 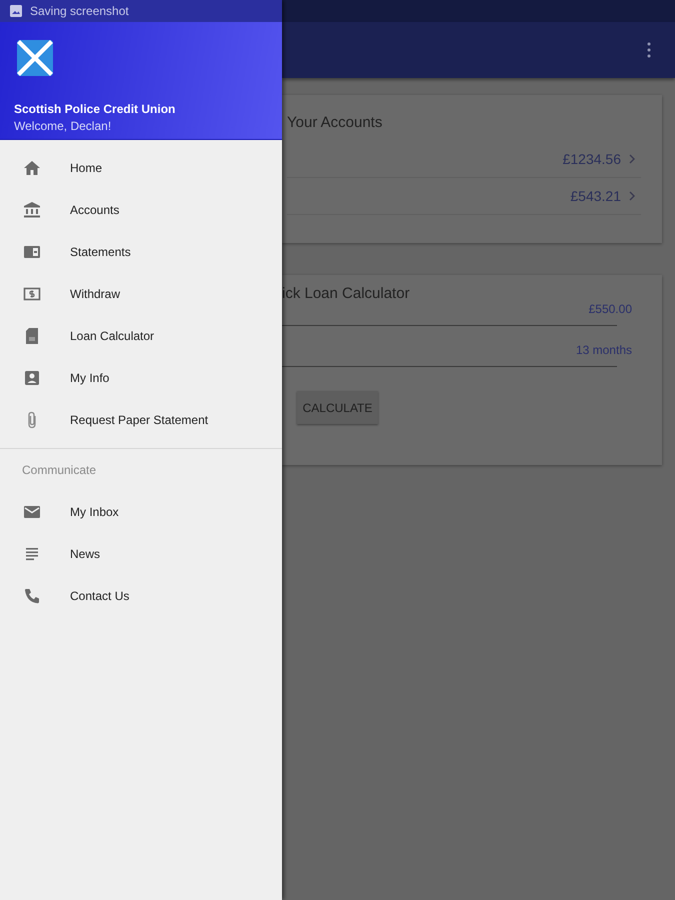 I want to click on status-text: Saving screenshot, so click(x=79, y=11).